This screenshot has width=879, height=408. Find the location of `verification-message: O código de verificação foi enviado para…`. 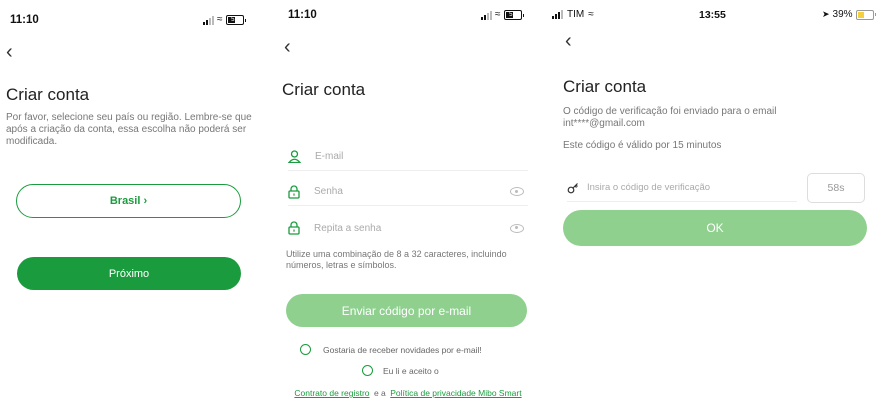

verification-message: O código de verificação foi enviado para… is located at coordinates (670, 117).